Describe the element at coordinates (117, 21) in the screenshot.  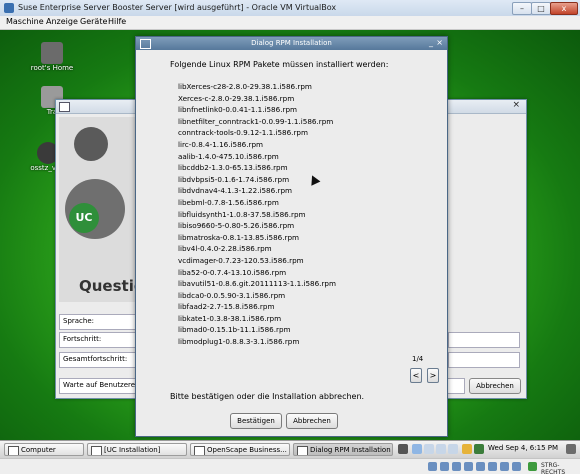
I see `menu-hilfe: Hilfe` at that location.